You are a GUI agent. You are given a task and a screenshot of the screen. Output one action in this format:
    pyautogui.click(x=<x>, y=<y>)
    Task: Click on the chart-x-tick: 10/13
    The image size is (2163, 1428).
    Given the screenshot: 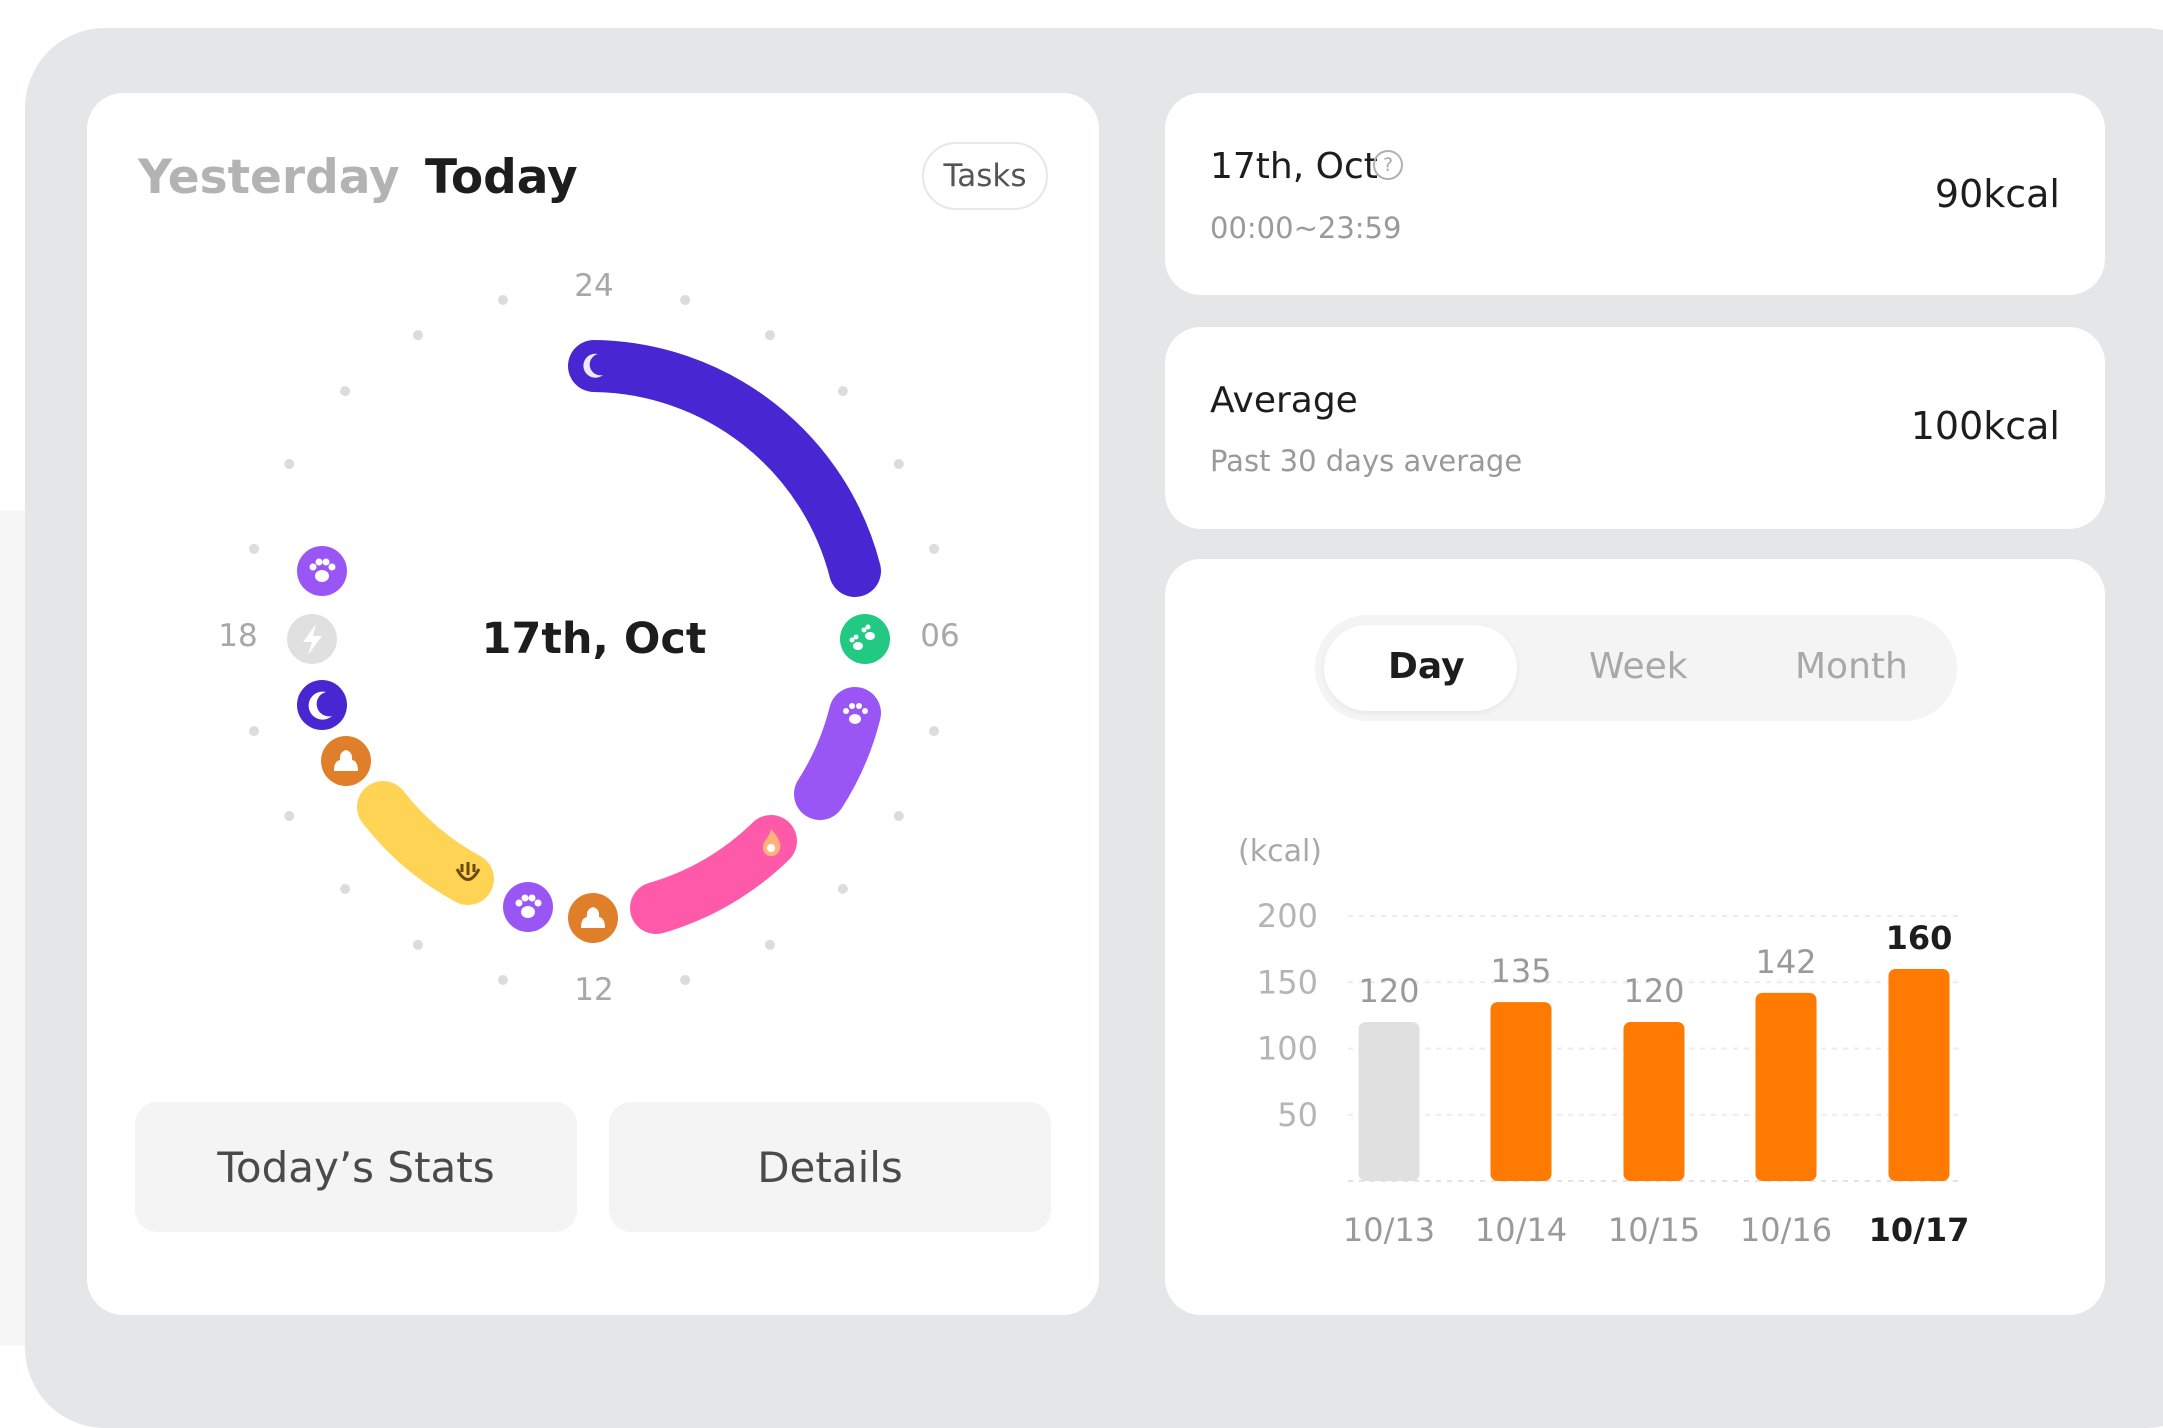 What is the action you would take?
    pyautogui.click(x=1389, y=1230)
    